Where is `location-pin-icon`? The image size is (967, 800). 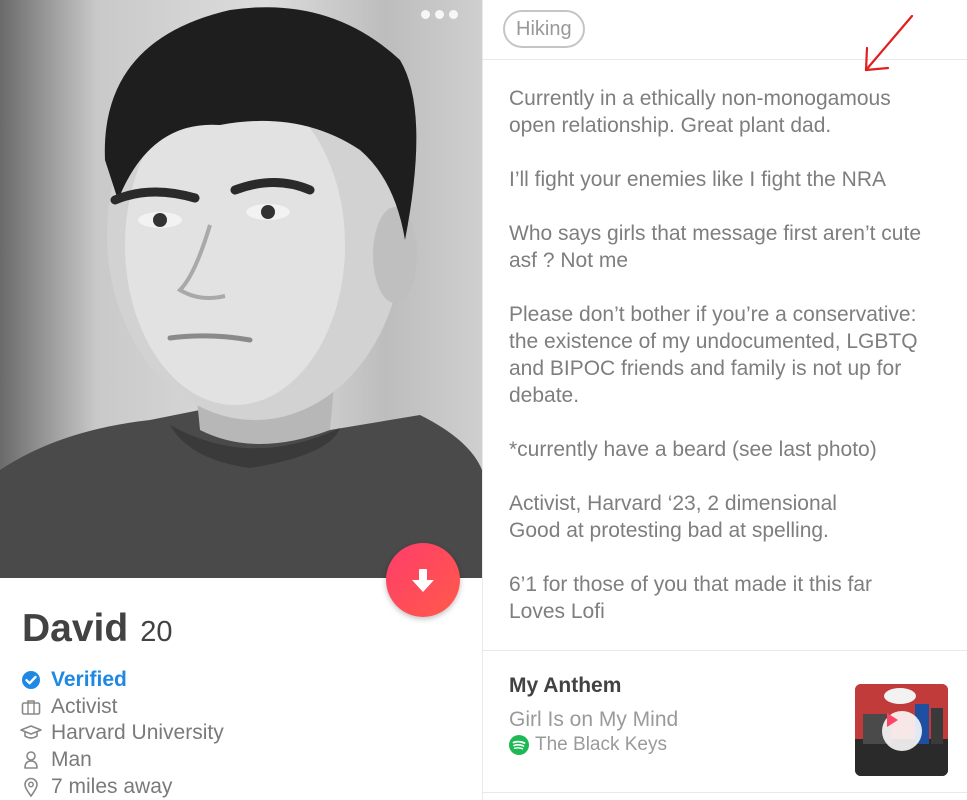 location-pin-icon is located at coordinates (31, 787).